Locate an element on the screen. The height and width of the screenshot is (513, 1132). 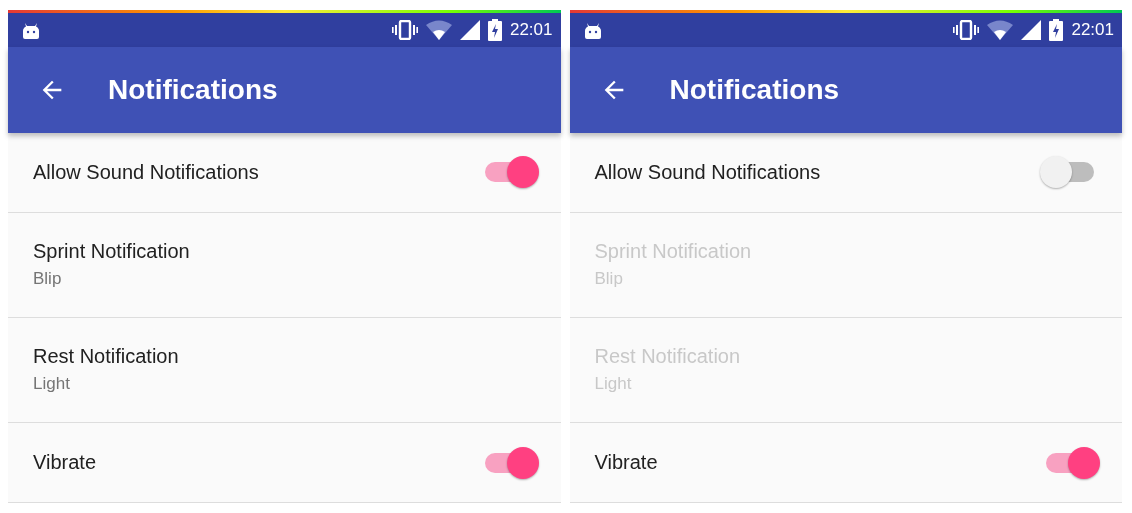
setting-summary: Blip is located at coordinates (48, 279).